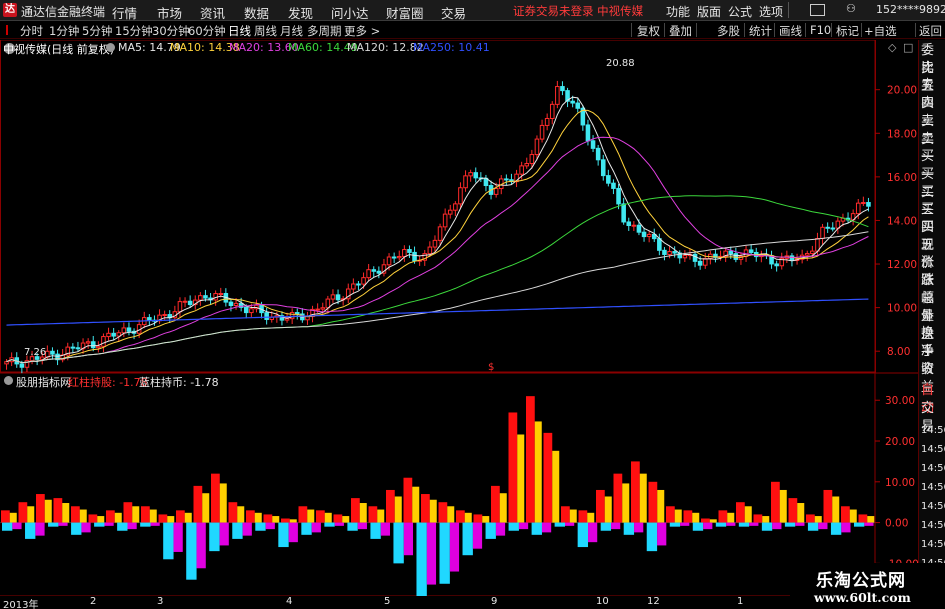 This screenshot has width=945, height=609. I want to click on add-watchlist-button: +自选, so click(880, 31).